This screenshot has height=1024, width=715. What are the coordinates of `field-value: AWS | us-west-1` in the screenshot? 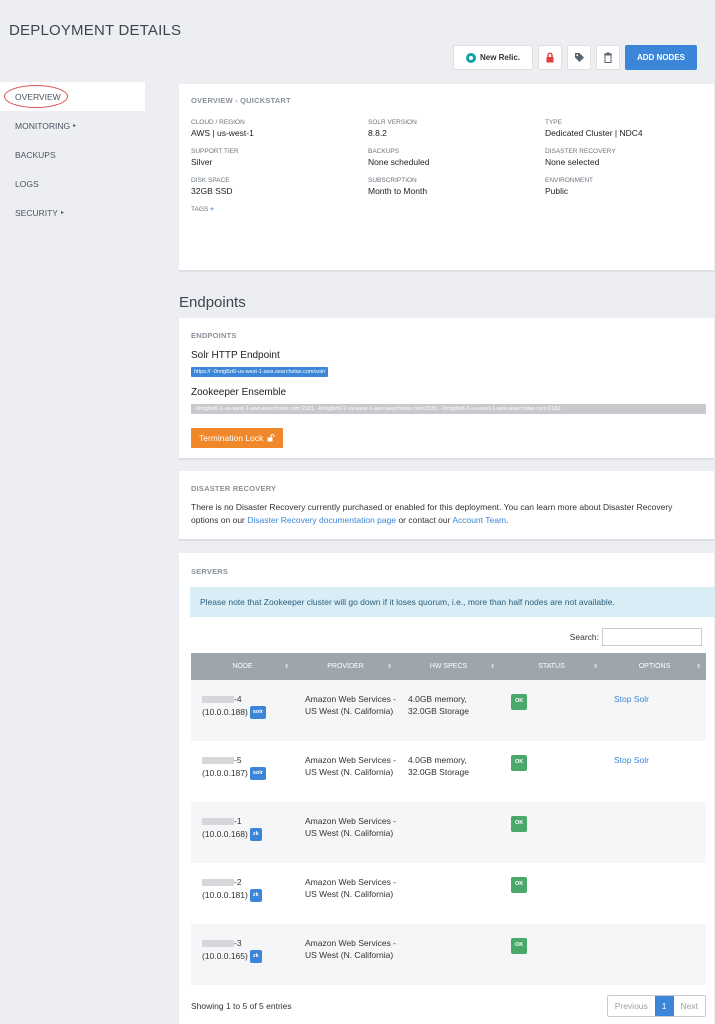 It's located at (222, 133).